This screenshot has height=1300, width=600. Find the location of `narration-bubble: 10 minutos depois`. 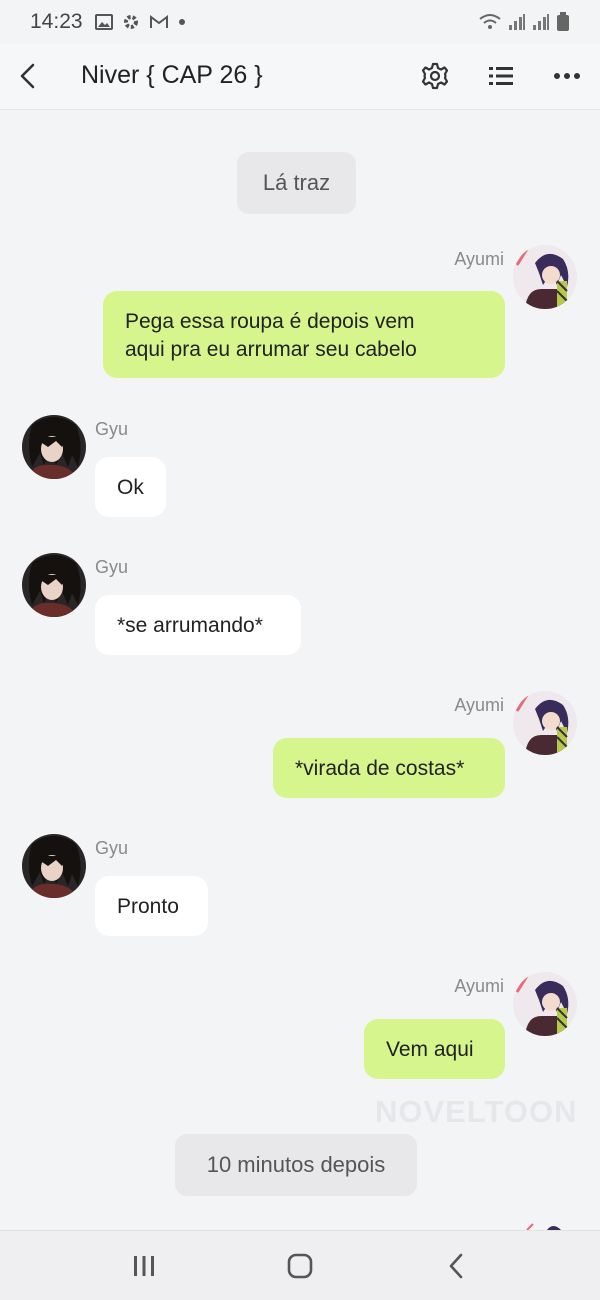

narration-bubble: 10 minutos depois is located at coordinates (296, 1165).